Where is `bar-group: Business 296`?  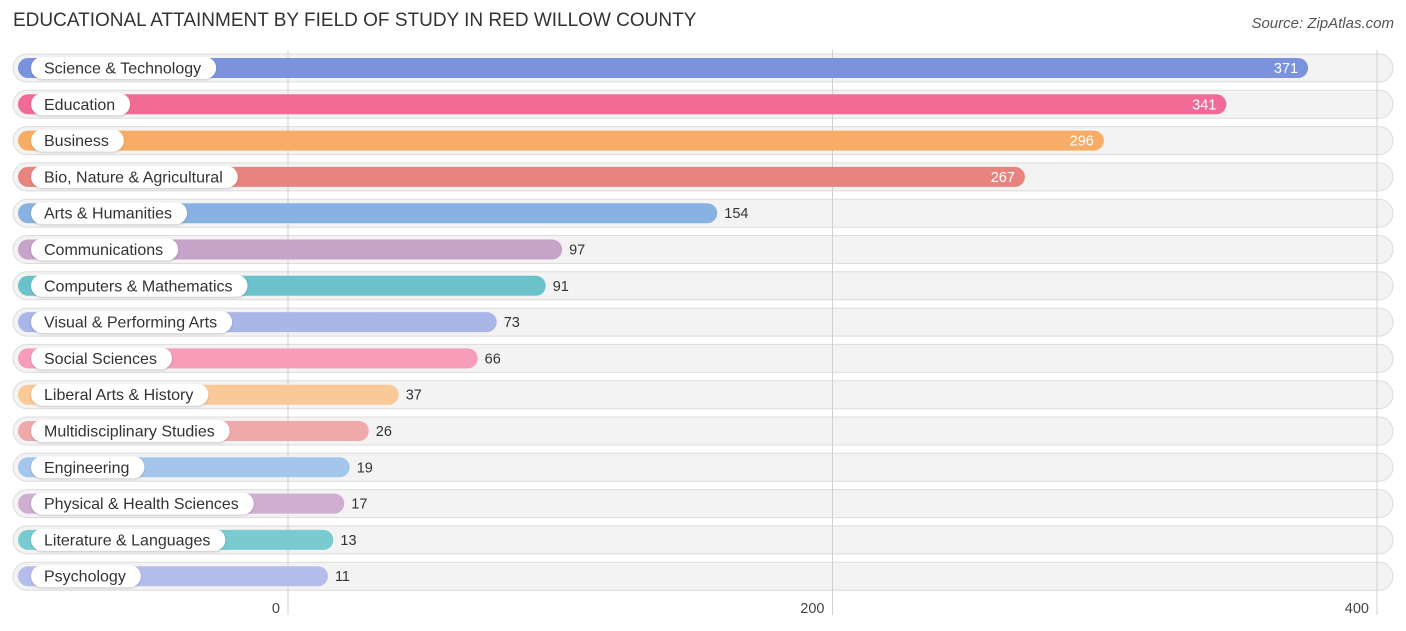
bar-group: Business 296 is located at coordinates (561, 140).